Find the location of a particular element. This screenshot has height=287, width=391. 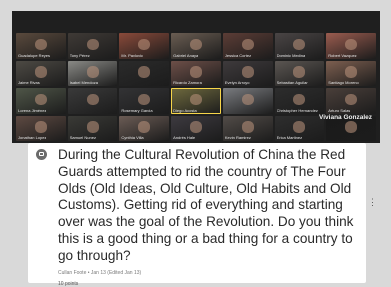

participant-name: Rosemary Garcia is located at coordinates (137, 110).